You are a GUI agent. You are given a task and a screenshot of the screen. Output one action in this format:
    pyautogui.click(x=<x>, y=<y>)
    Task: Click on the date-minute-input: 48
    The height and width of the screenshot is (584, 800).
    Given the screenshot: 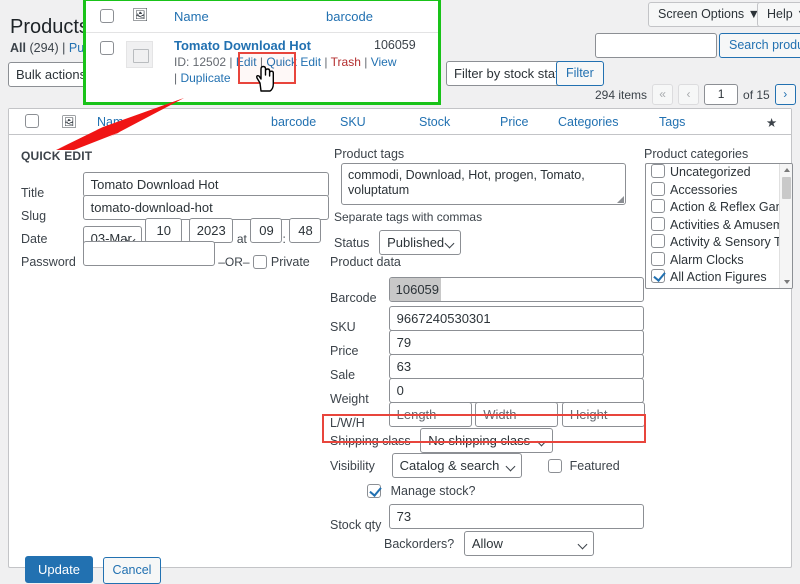 What is the action you would take?
    pyautogui.click(x=305, y=230)
    